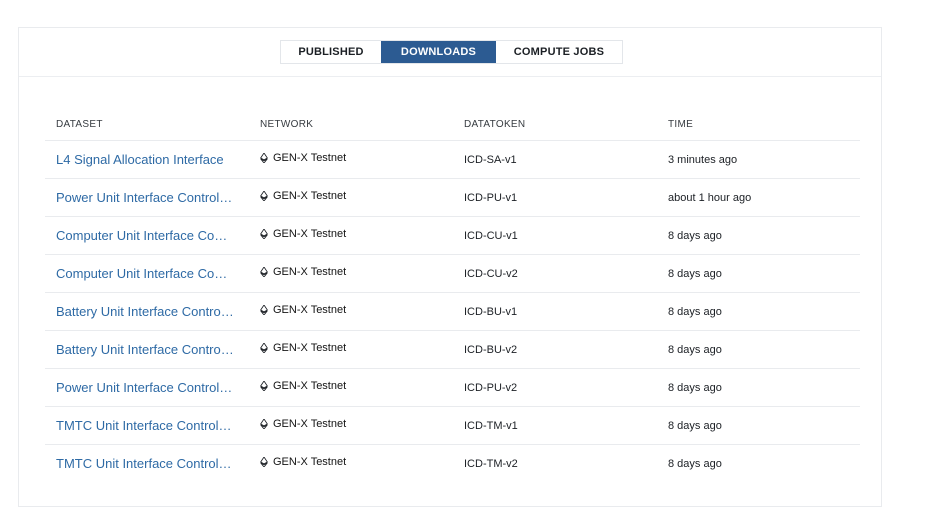 Image resolution: width=942 pixels, height=520 pixels. I want to click on datatoken-cell: ICD-PU-v1, so click(555, 197).